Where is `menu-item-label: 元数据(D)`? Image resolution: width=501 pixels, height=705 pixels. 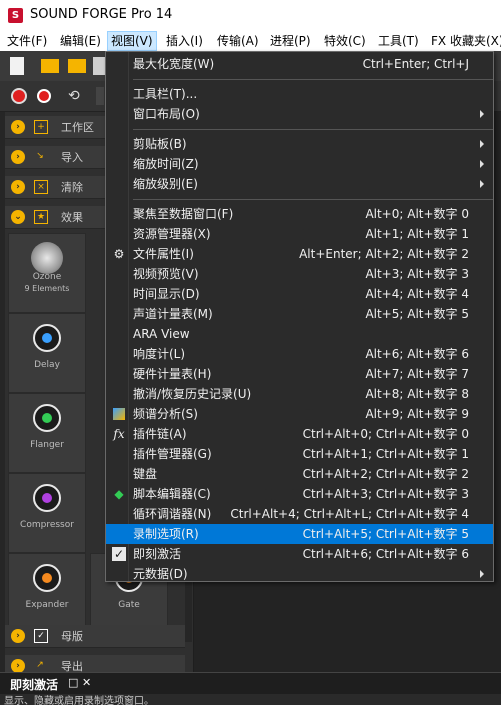
menu-item-label: 元数据(D) is located at coordinates (160, 574).